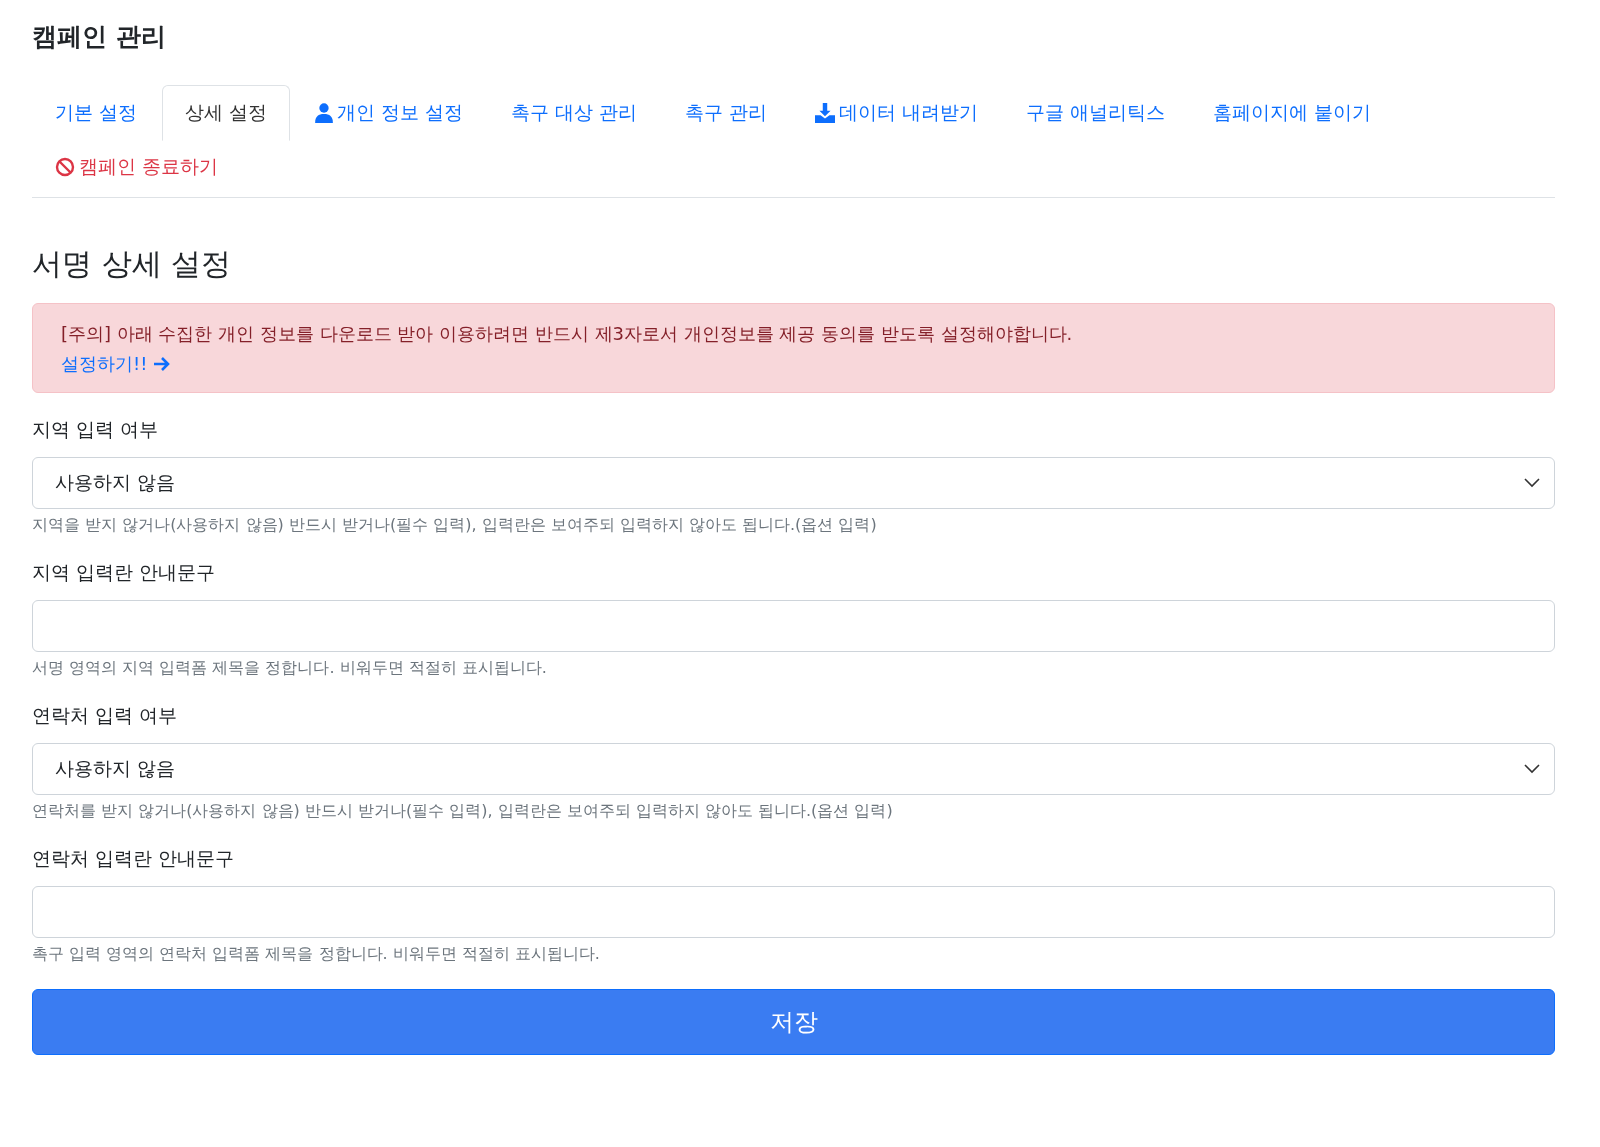  I want to click on page-title: 캠페인 관리, so click(99, 37).